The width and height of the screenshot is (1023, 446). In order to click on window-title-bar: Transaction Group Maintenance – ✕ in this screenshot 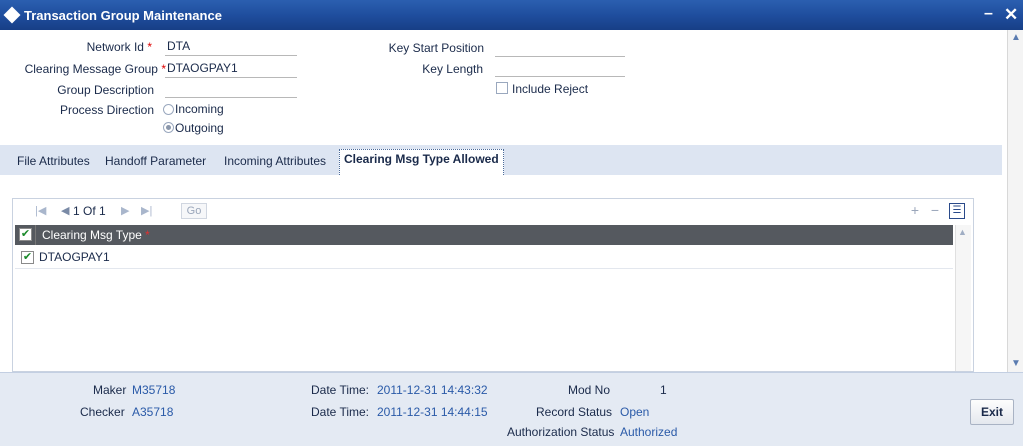, I will do `click(511, 15)`.